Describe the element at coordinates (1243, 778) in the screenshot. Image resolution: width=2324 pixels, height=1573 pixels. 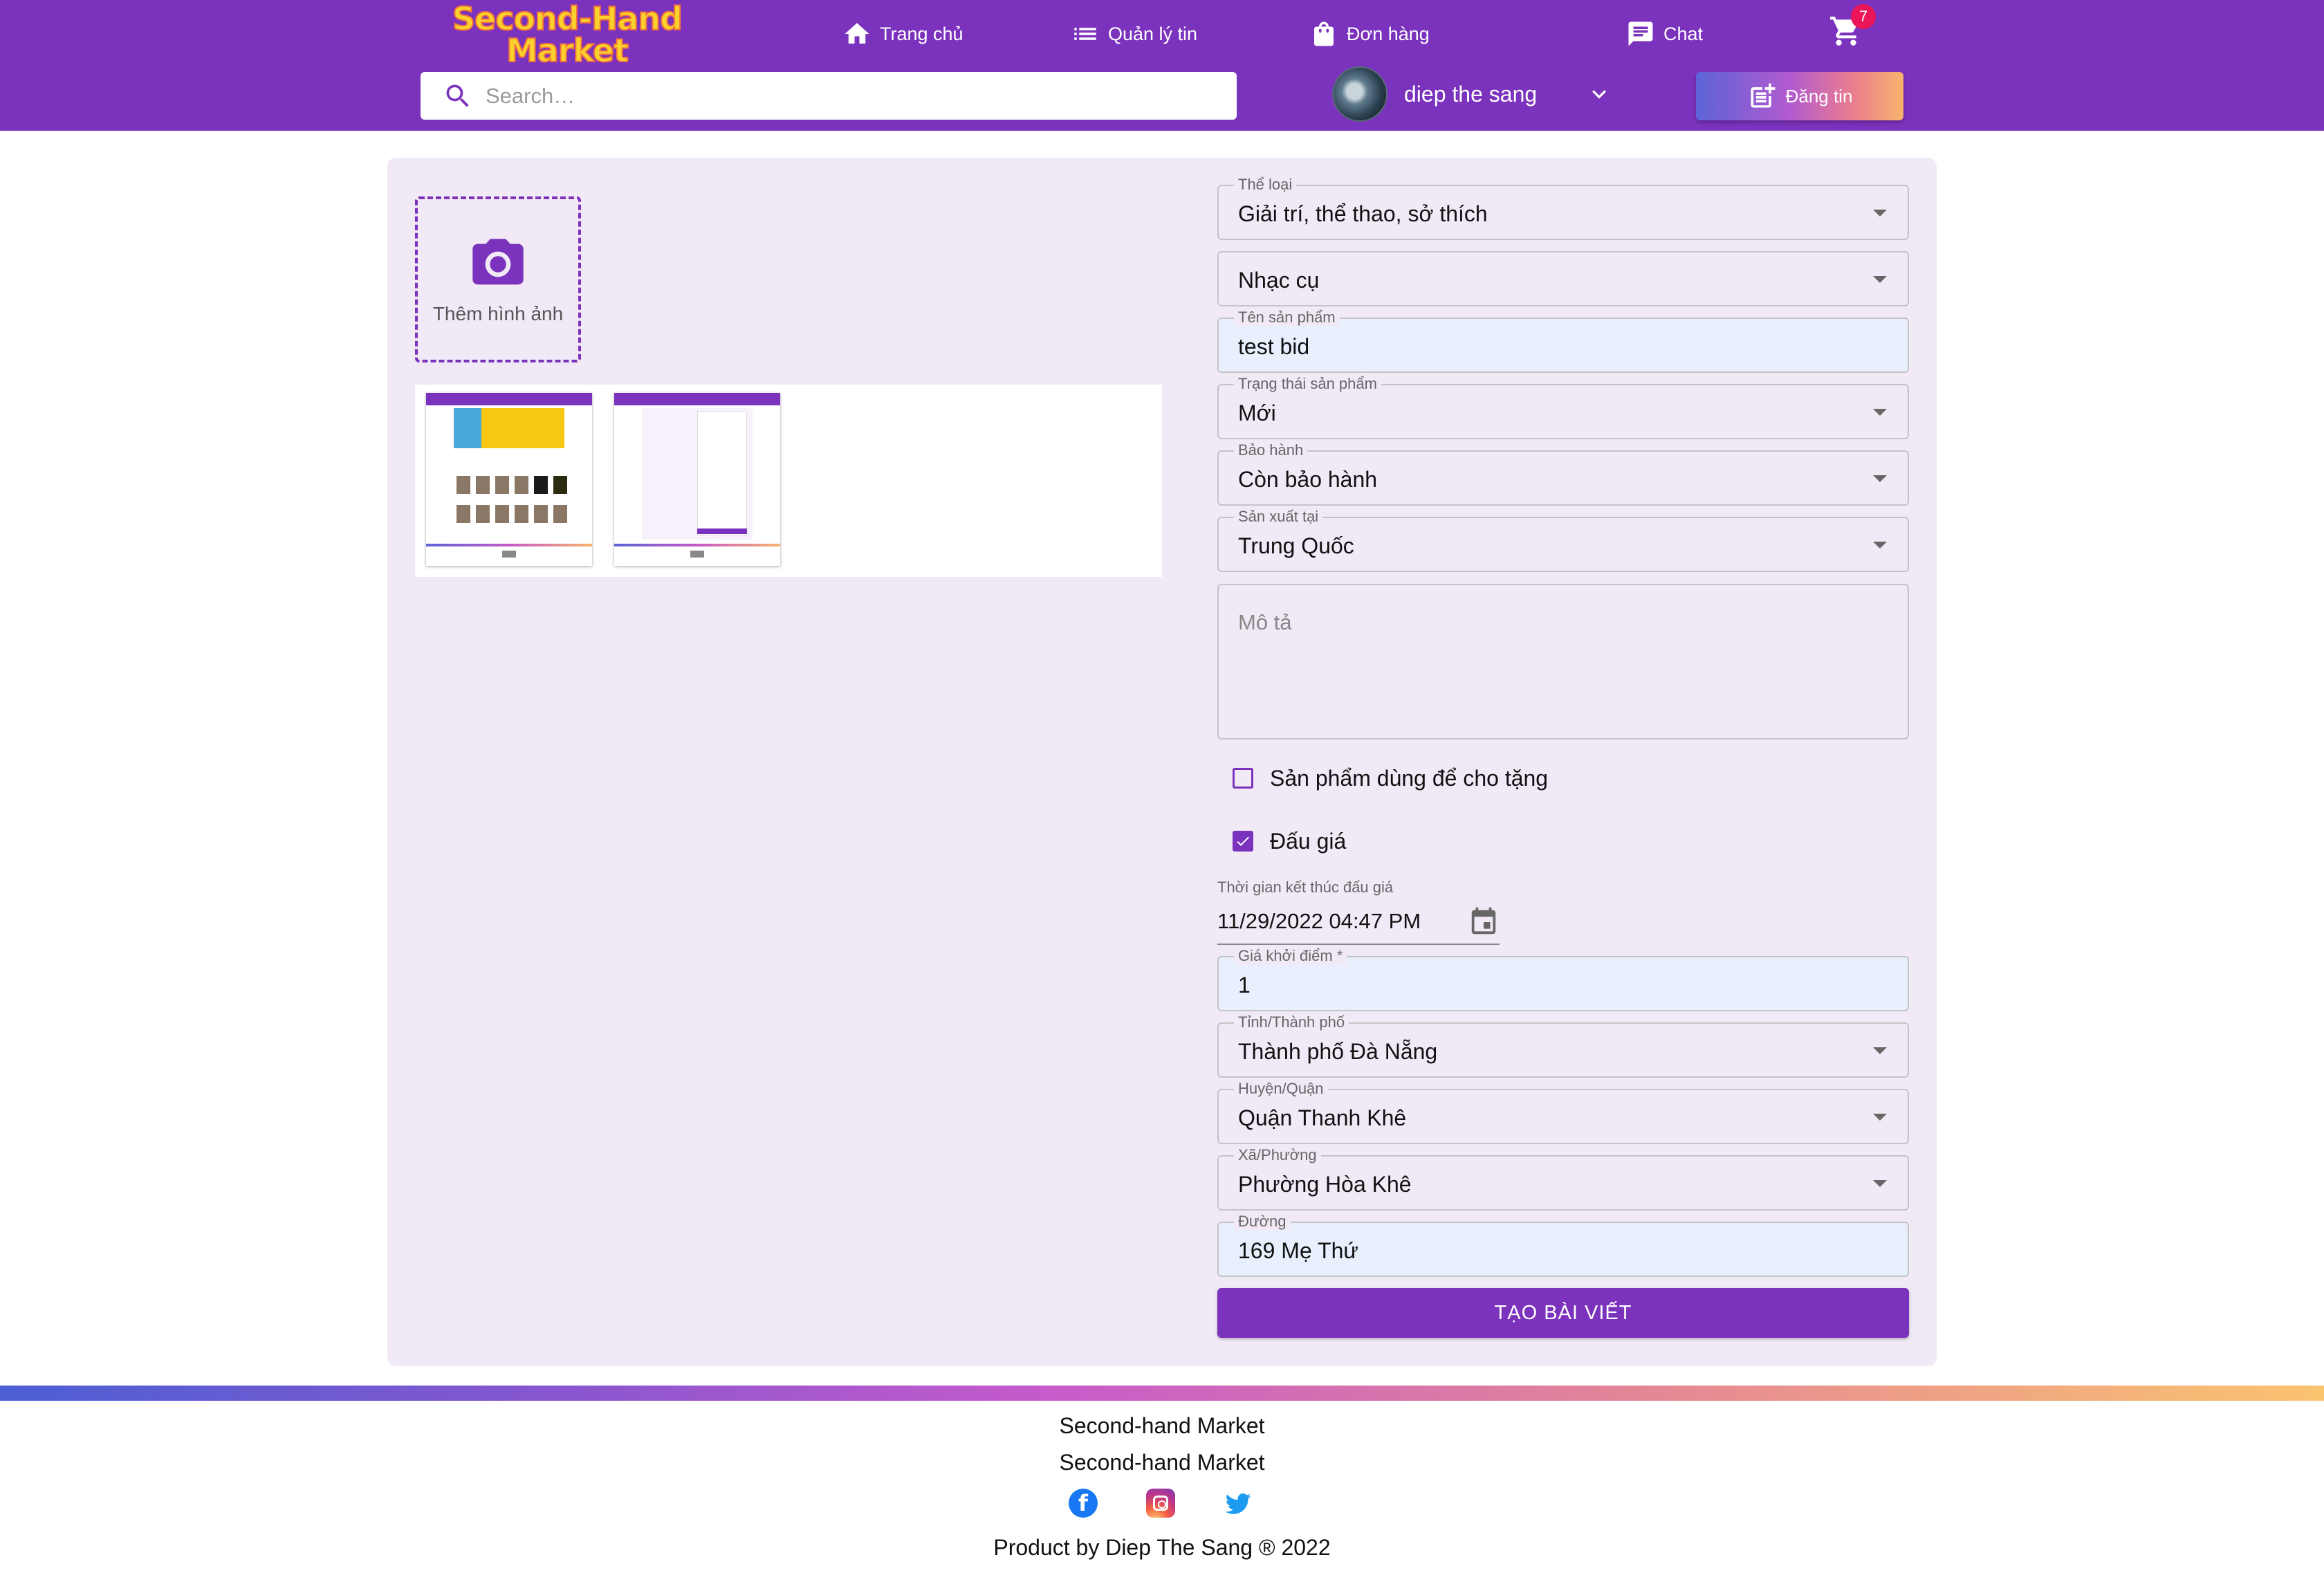
I see `donate-checkbox` at that location.